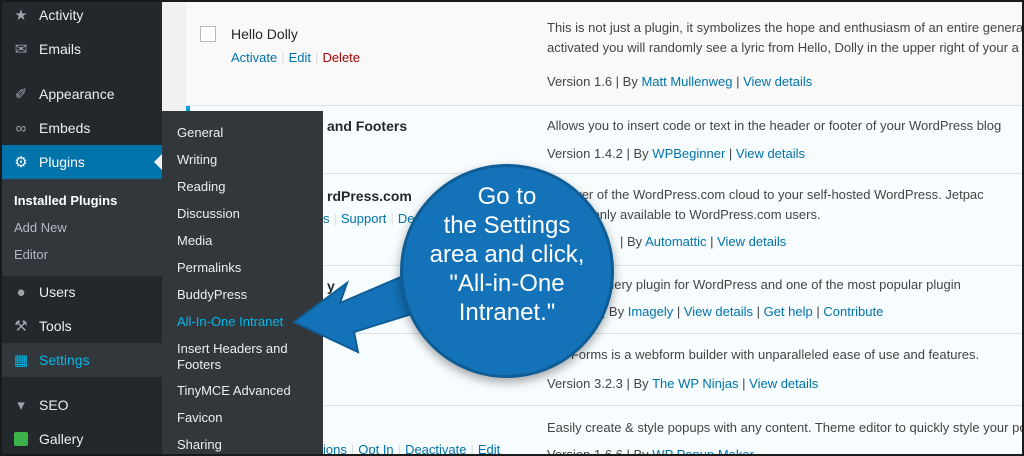  I want to click on callout-line: Go to, so click(507, 196).